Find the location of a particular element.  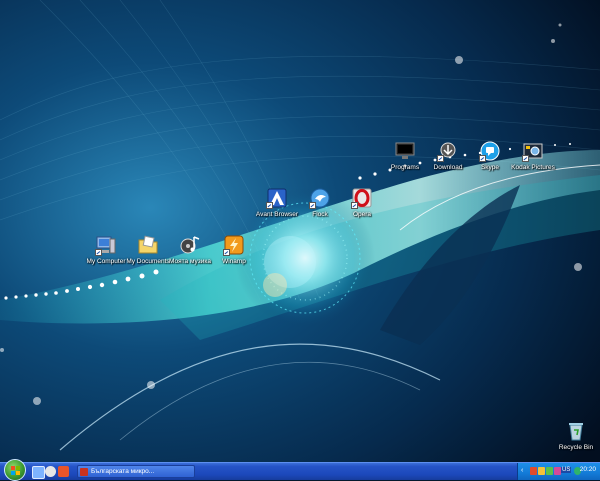

taskbar: Българската микро... ‹ US 20:20 is located at coordinates (300, 470).